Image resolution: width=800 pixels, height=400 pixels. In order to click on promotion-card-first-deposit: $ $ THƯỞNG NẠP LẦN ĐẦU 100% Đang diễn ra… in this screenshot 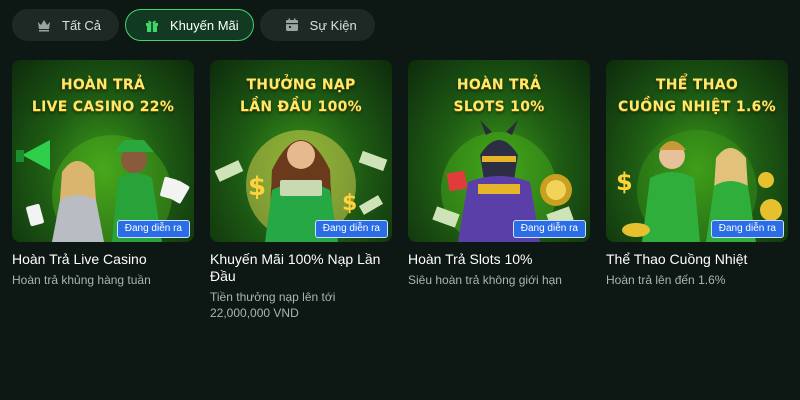, I will do `click(301, 190)`.